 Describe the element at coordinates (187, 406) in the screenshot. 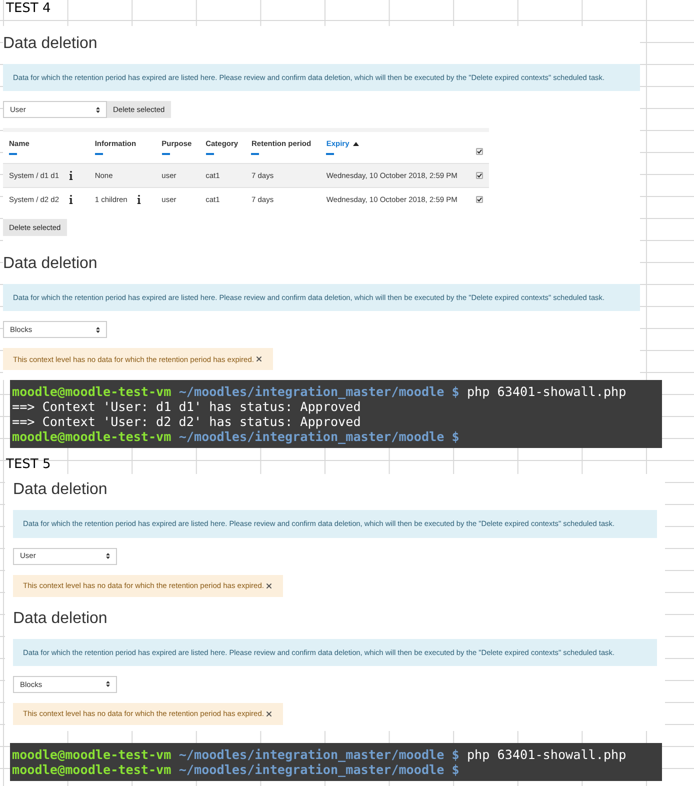

I see `terminal-output: ==> Context 'User: d1 d1' has status: Approved` at that location.